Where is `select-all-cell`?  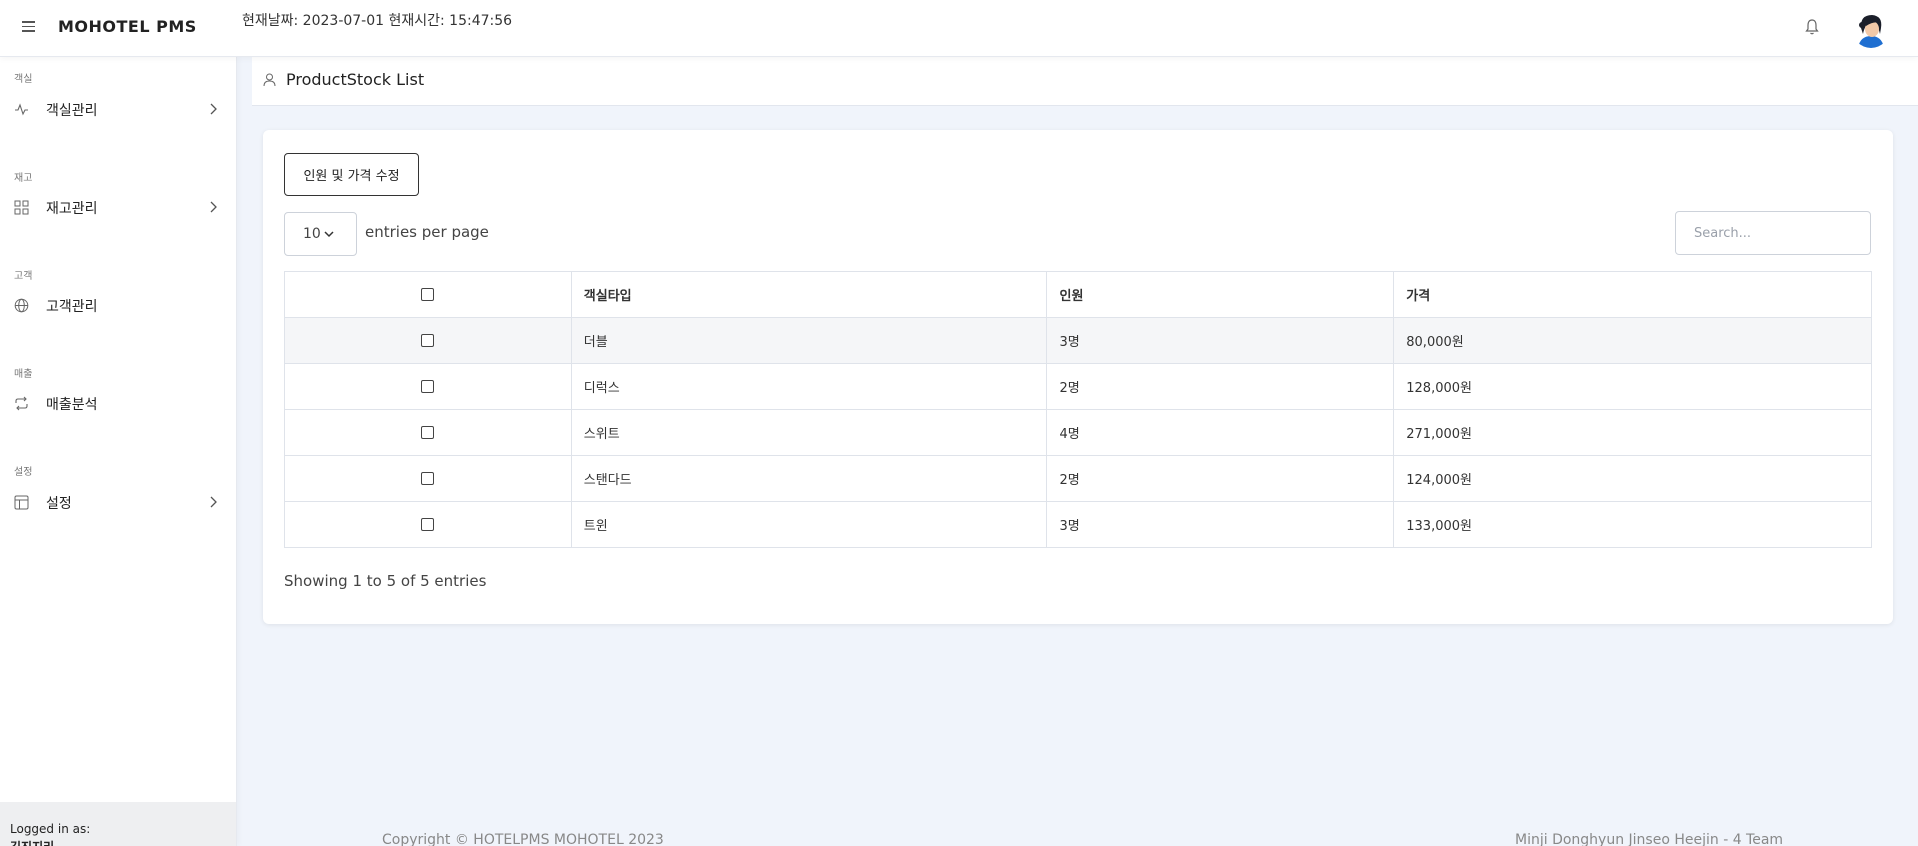
select-all-cell is located at coordinates (428, 294).